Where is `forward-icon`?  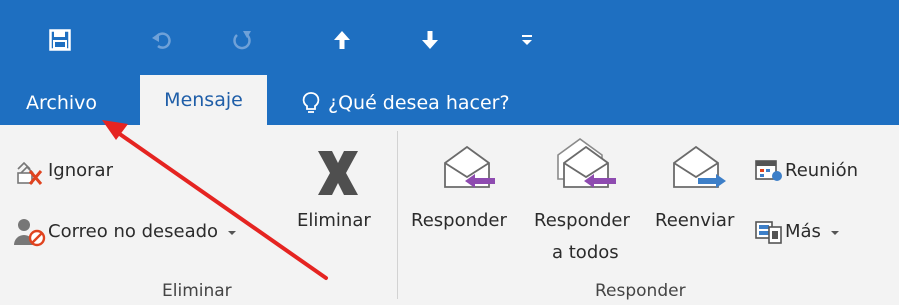
forward-icon is located at coordinates (699, 166).